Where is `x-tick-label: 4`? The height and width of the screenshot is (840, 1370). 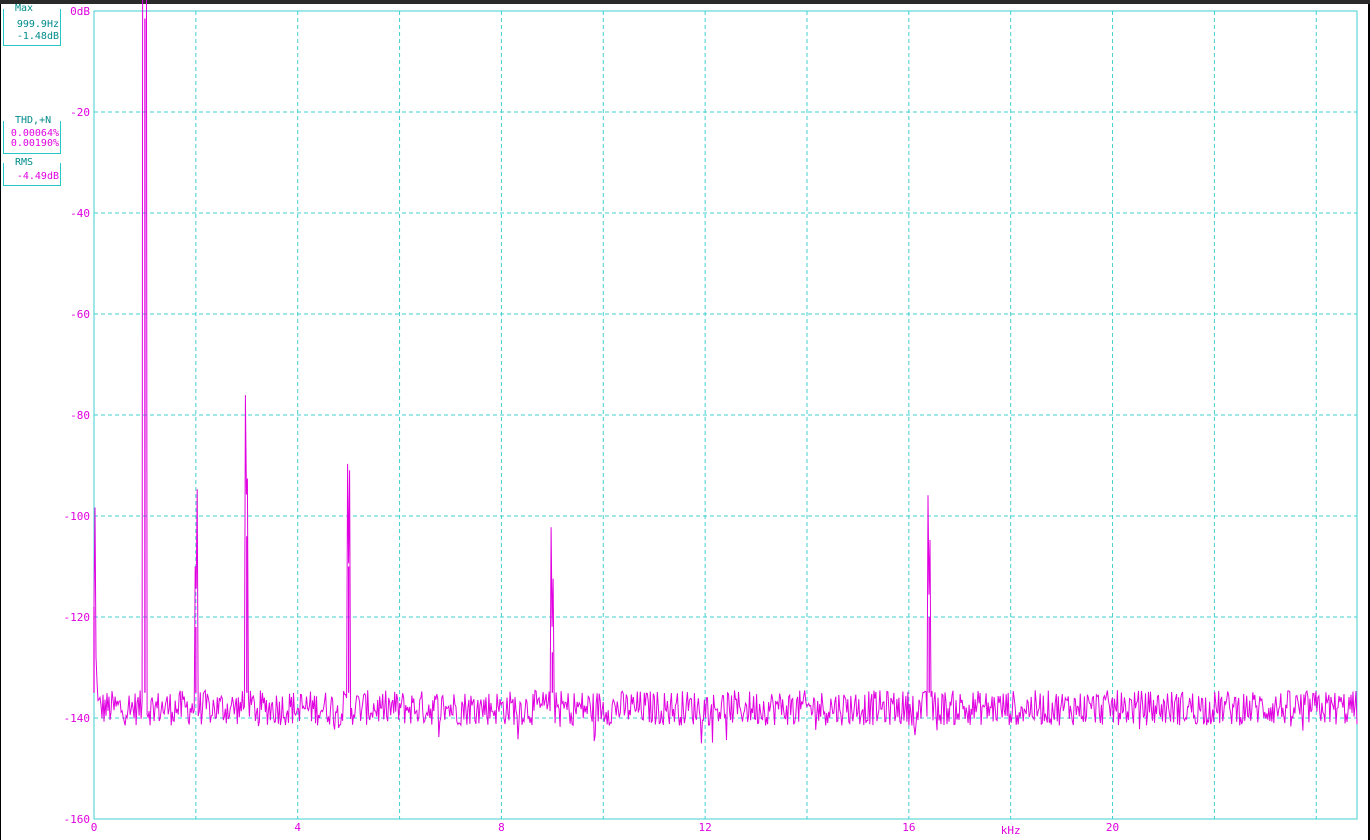 x-tick-label: 4 is located at coordinates (297, 827).